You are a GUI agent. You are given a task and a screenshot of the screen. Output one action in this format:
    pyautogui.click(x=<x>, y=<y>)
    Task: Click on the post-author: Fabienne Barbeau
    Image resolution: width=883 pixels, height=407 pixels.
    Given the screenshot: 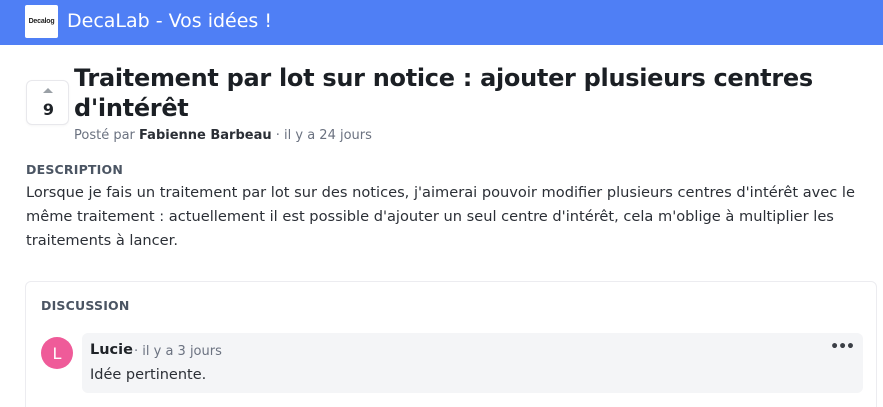 What is the action you would take?
    pyautogui.click(x=205, y=135)
    